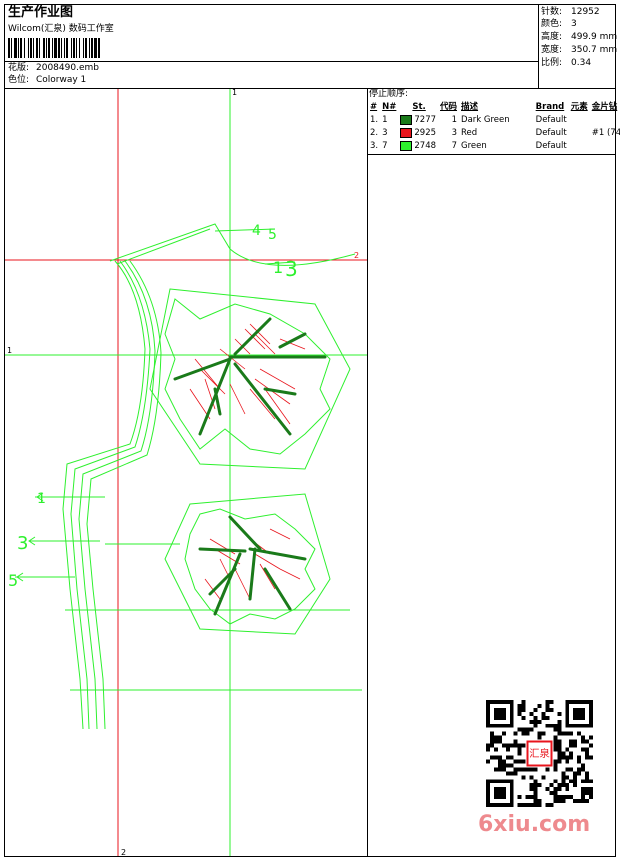  What do you see at coordinates (250, 379) in the screenshot?
I see `leaf-motif-upper` at bounding box center [250, 379].